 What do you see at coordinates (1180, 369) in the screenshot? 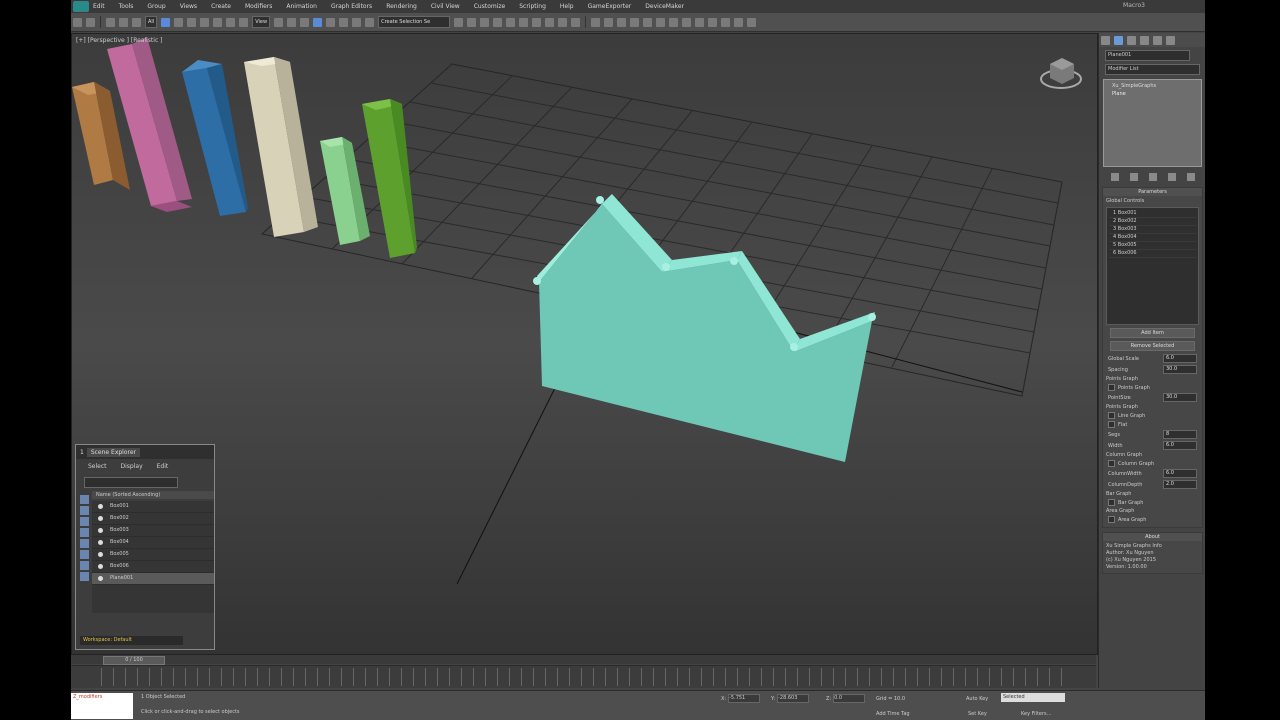
I see `spacing-value: 30.0` at bounding box center [1180, 369].